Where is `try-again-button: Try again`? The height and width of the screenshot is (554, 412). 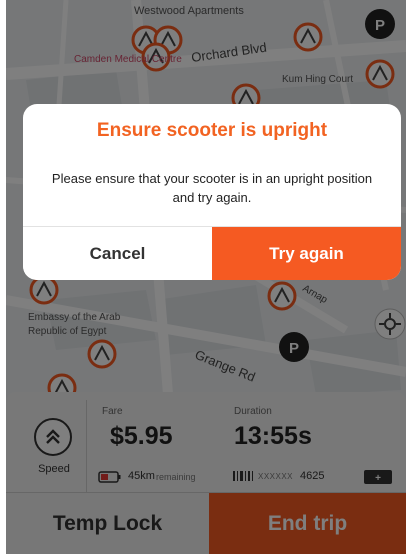
try-again-button: Try again is located at coordinates (306, 253).